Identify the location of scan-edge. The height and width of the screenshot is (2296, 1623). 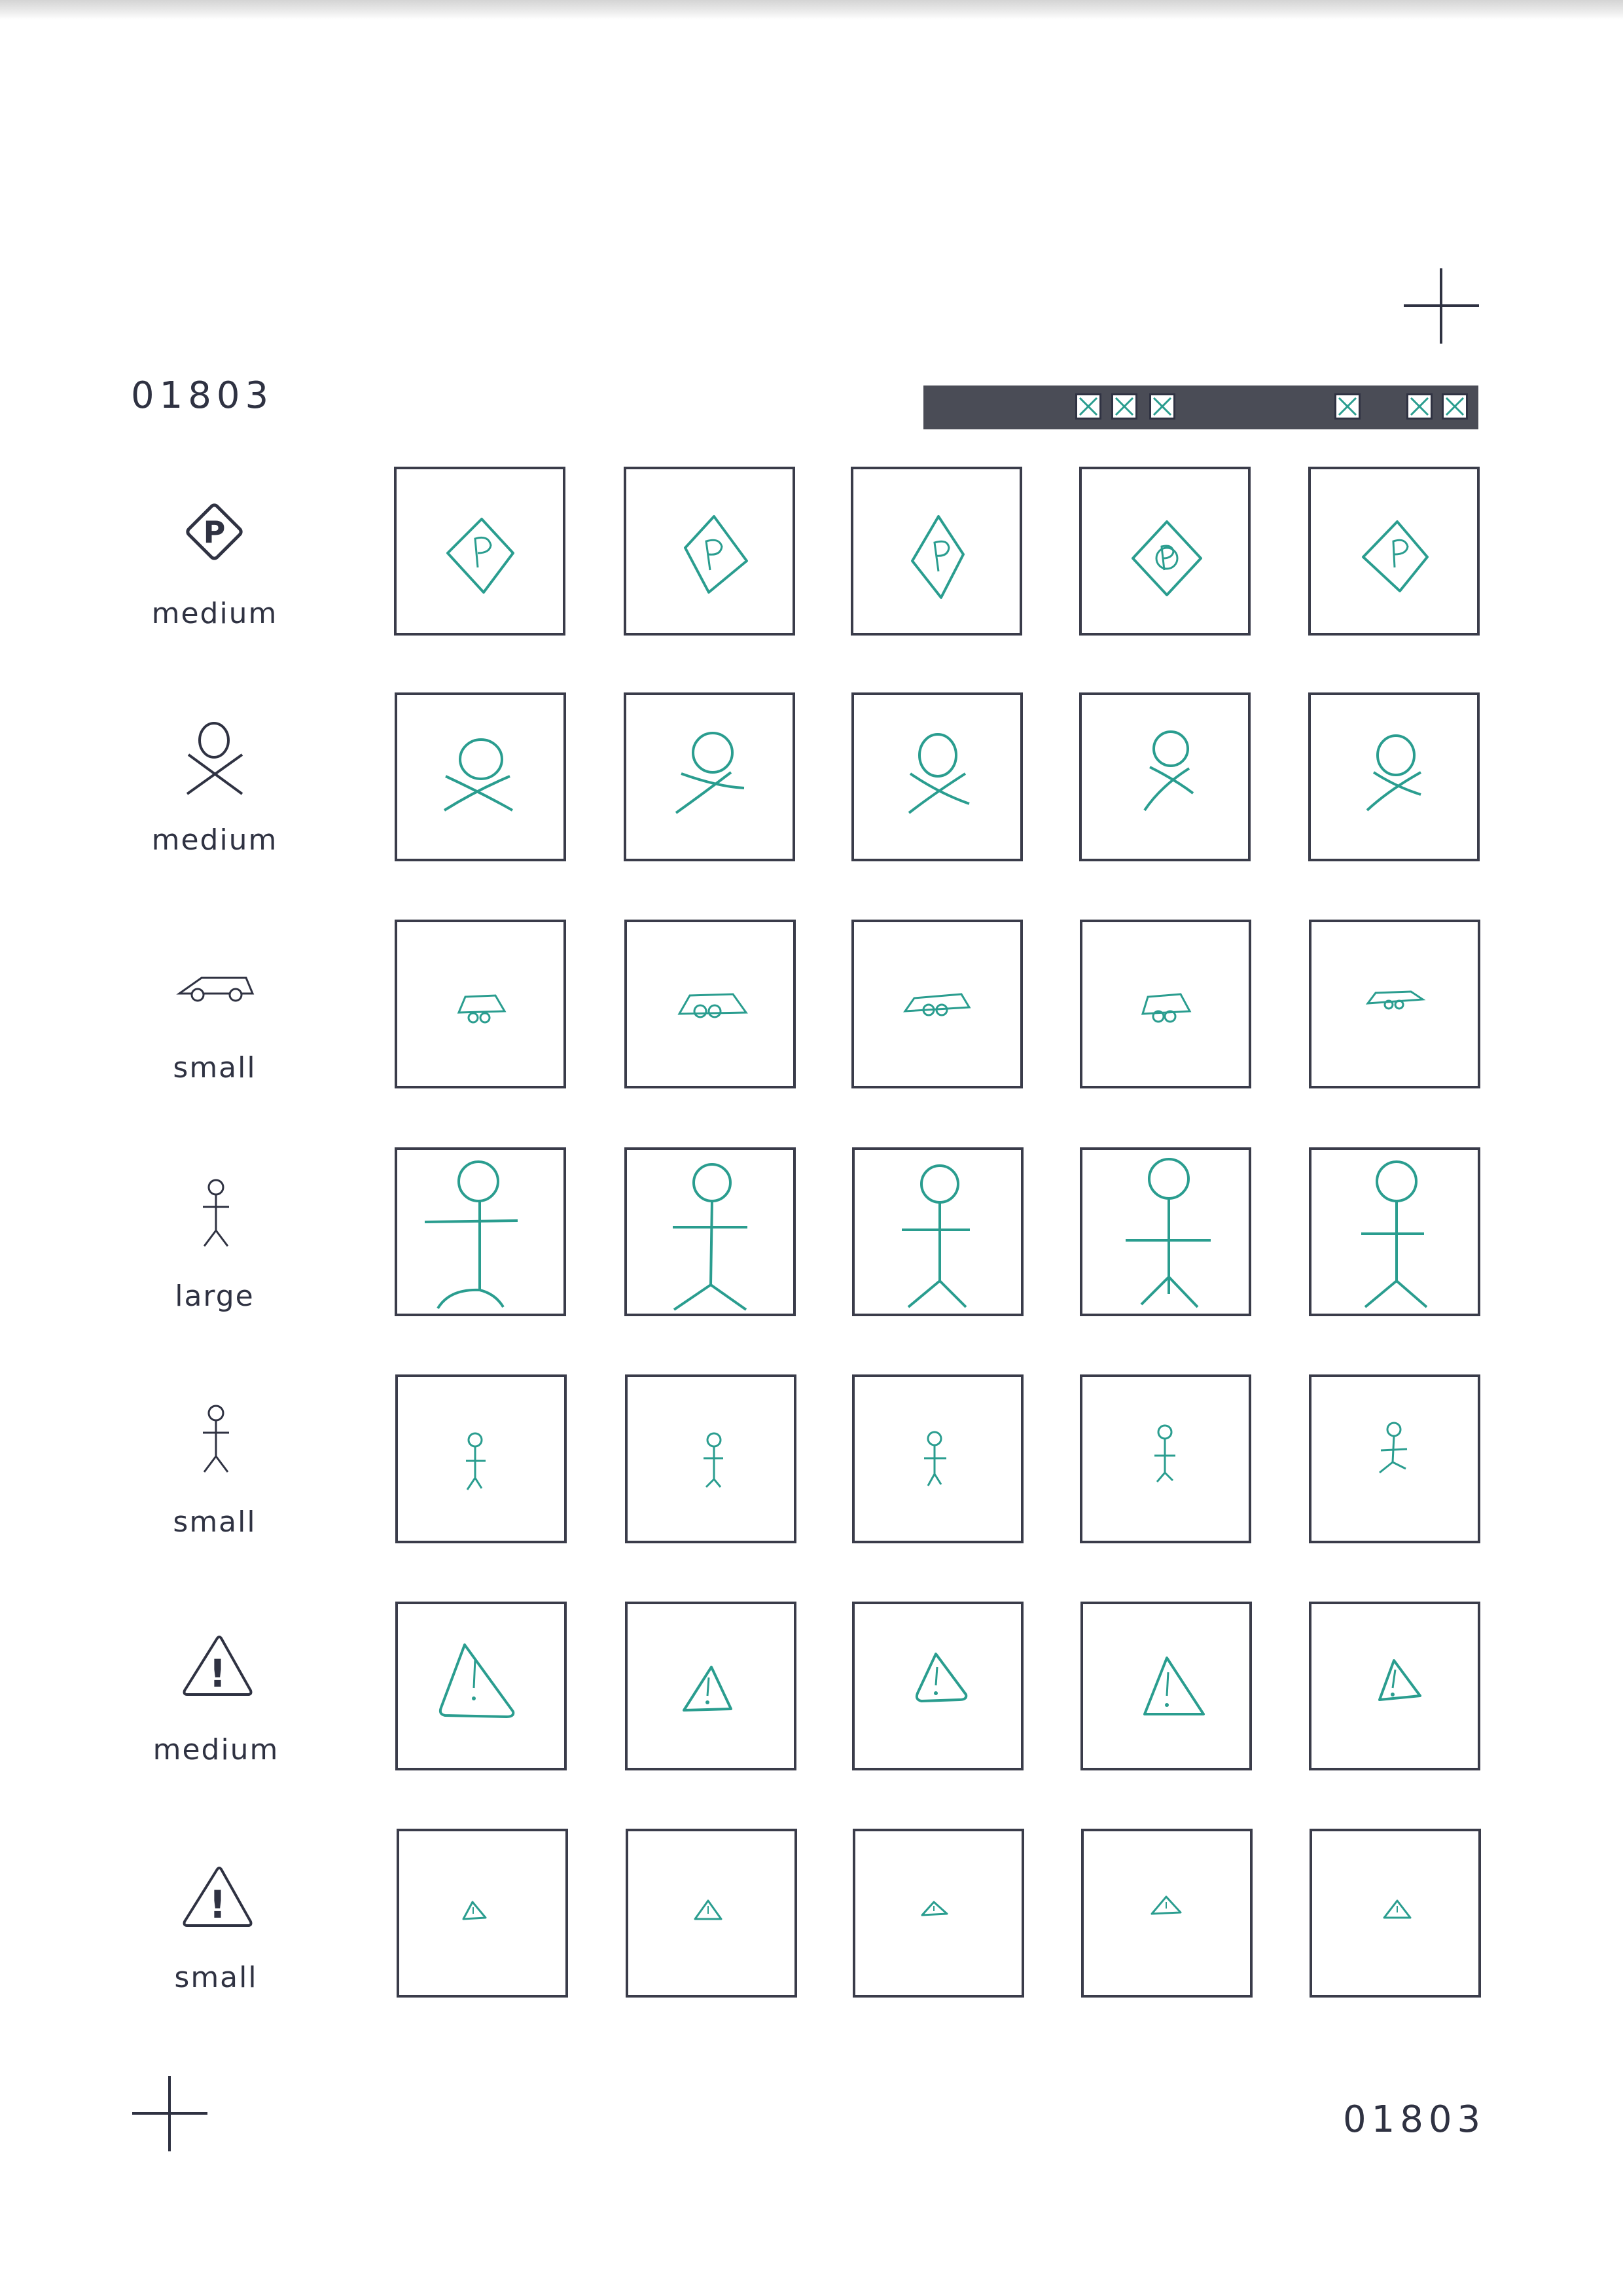
(811, 10).